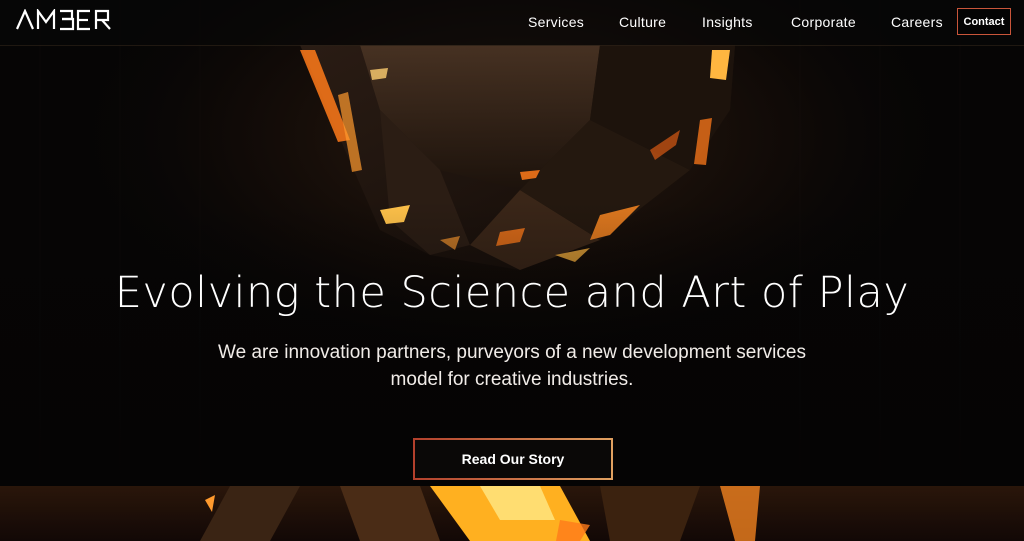 This screenshot has height=541, width=1024. Describe the element at coordinates (512, 293) in the screenshot. I see `hero-headline: Evolving the Science and Art of Play` at that location.